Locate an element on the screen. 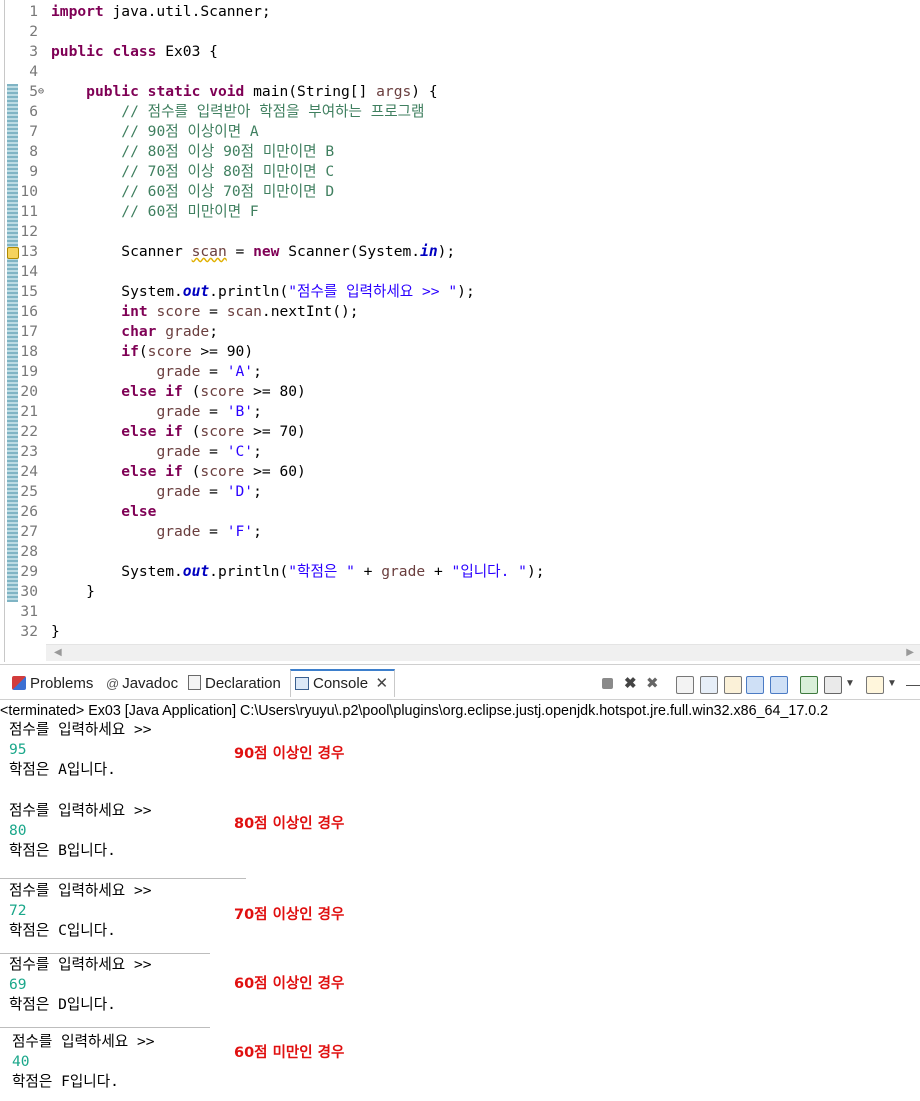 The height and width of the screenshot is (1101, 920). tab-console: Console ✕ is located at coordinates (343, 683).